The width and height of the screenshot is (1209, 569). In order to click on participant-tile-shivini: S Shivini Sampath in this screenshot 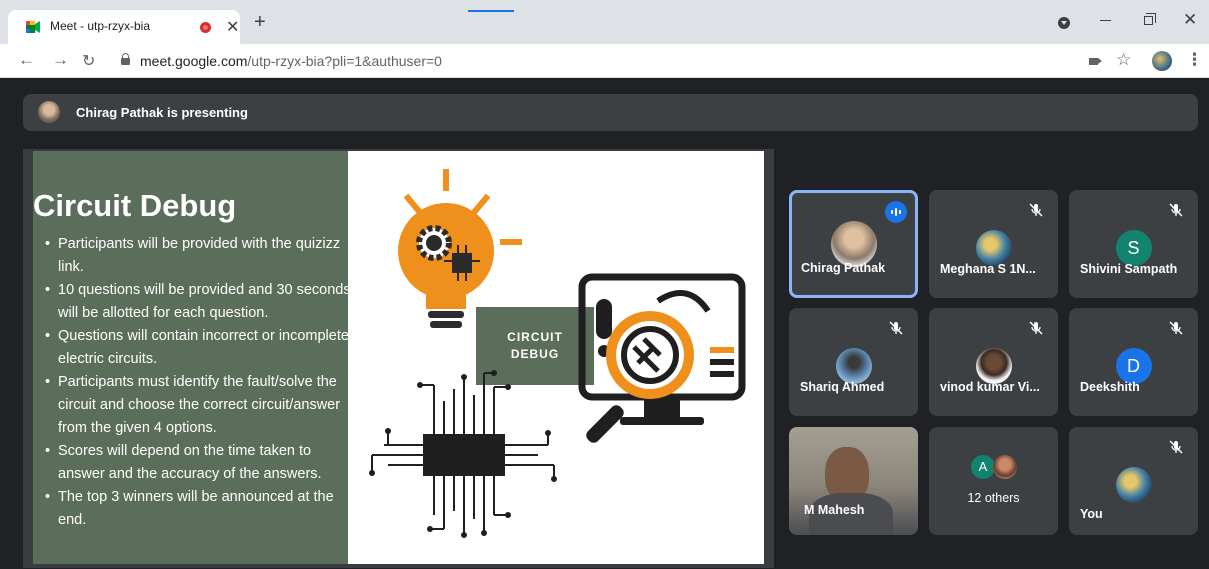, I will do `click(1133, 244)`.